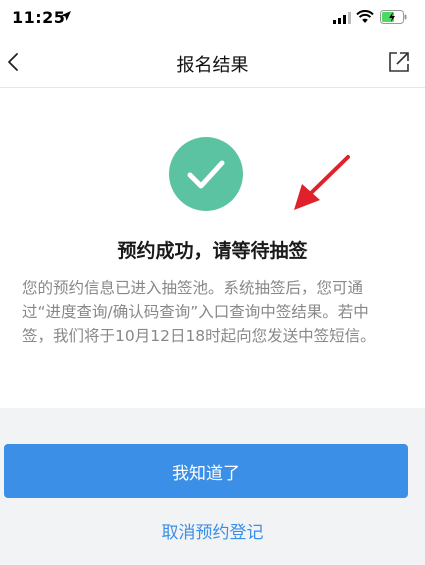  Describe the element at coordinates (39, 17) in the screenshot. I see `status-time: 11:25` at that location.